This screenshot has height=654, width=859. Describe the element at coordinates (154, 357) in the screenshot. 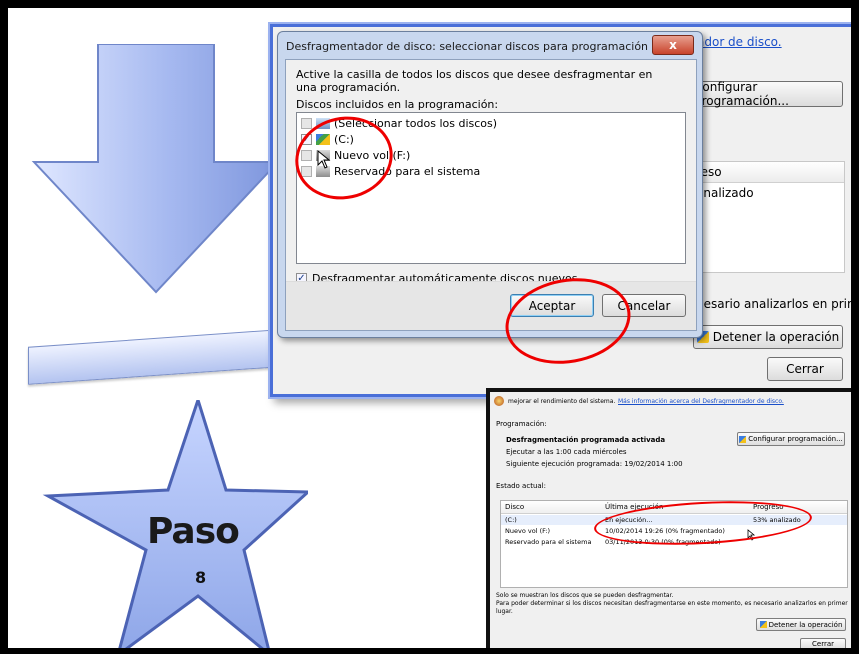

I see `shadow-bar-graphic` at that location.